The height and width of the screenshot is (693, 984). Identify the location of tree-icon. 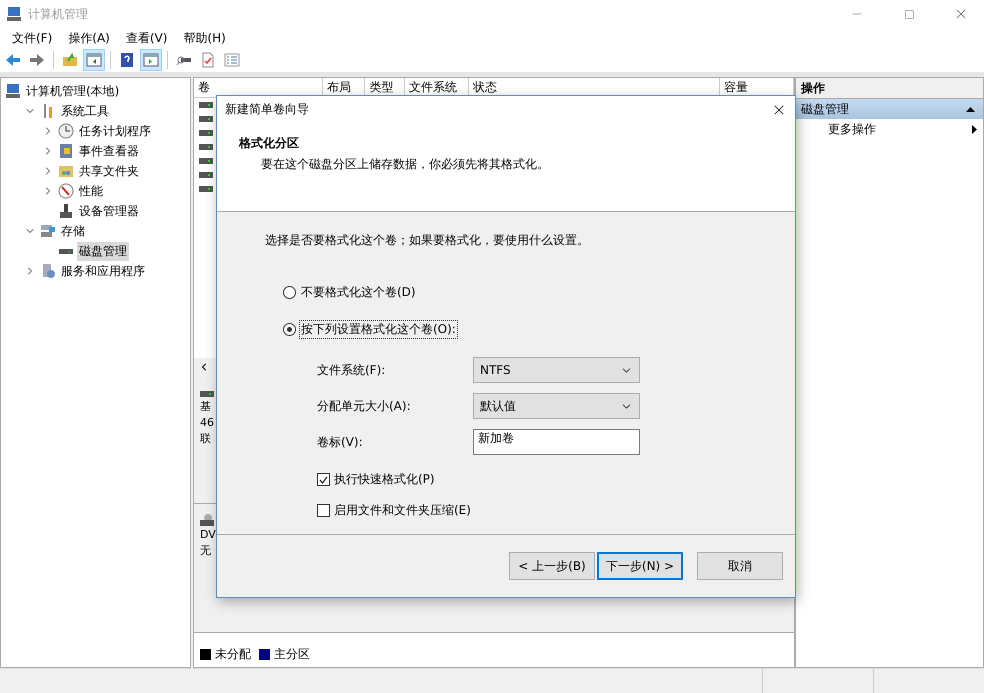
(94, 60).